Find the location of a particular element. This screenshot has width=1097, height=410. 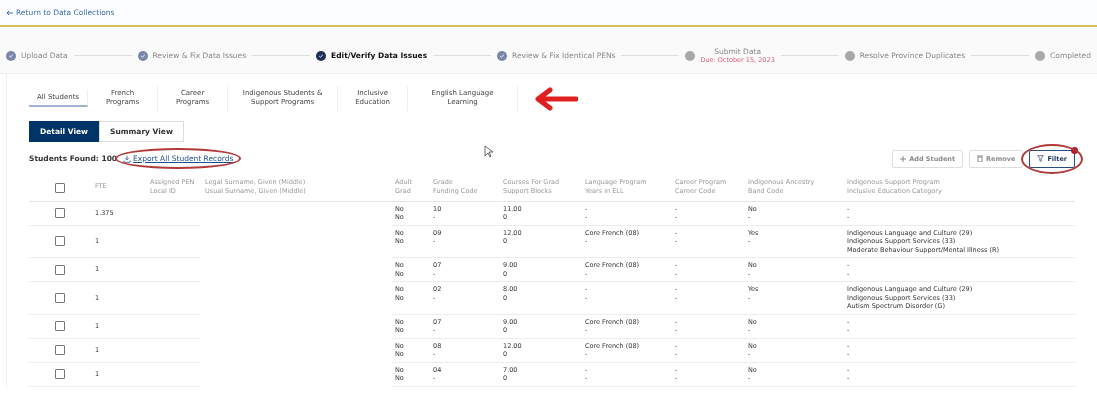

back-arrow-icon is located at coordinates (9, 12).